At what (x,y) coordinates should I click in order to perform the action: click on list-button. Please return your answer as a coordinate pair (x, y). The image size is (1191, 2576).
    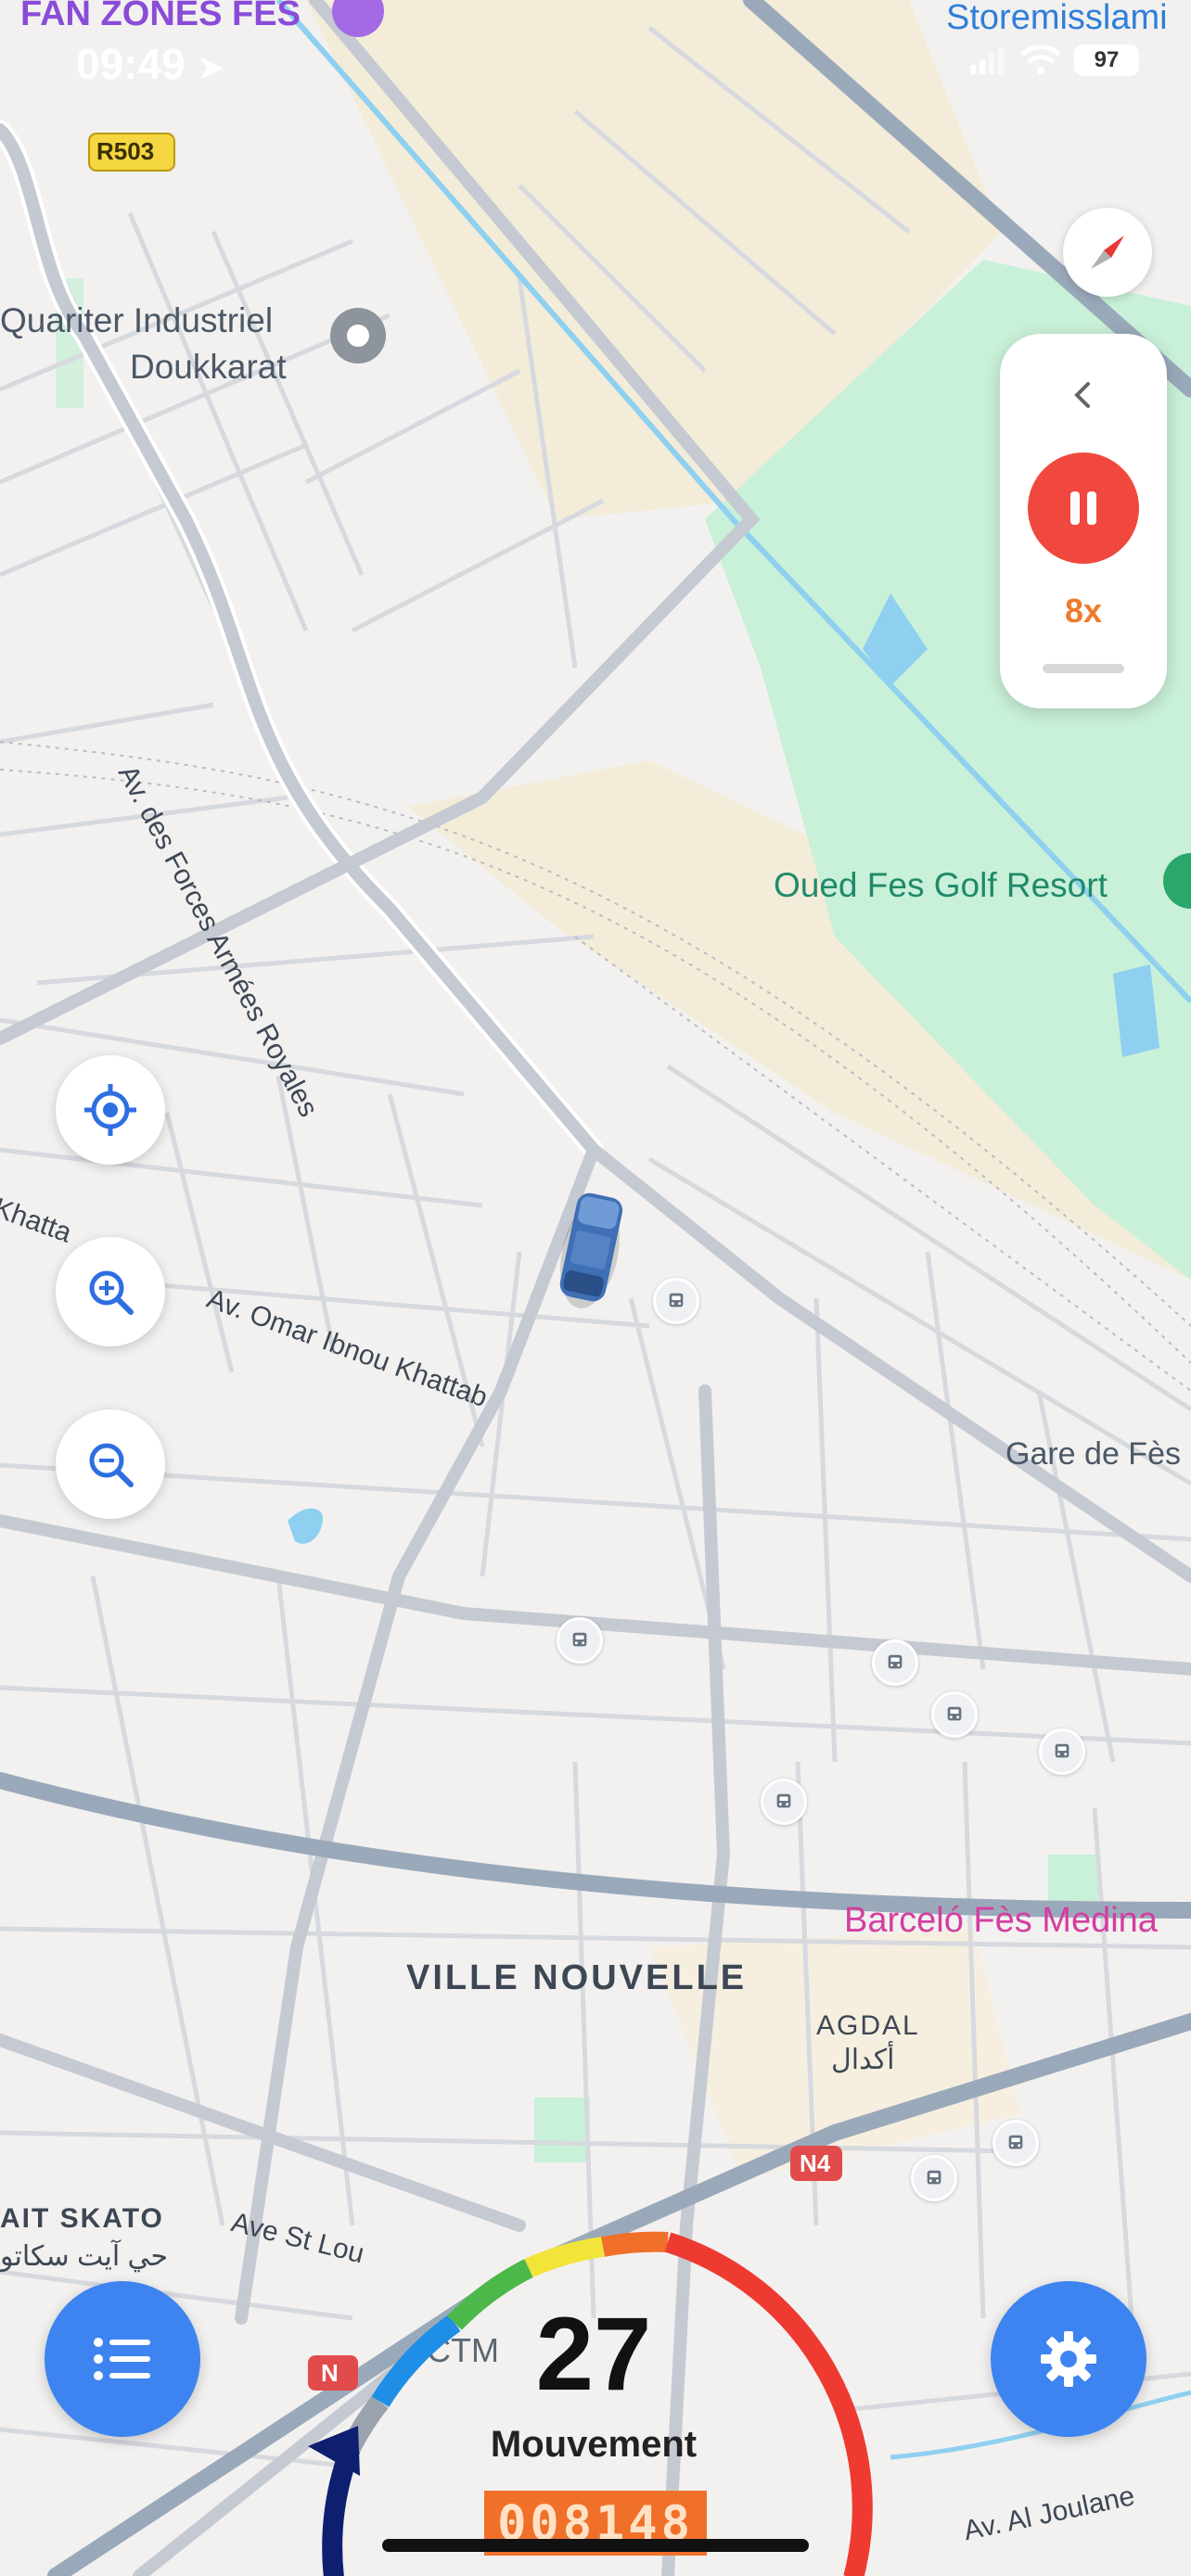
    Looking at the image, I should click on (122, 2359).